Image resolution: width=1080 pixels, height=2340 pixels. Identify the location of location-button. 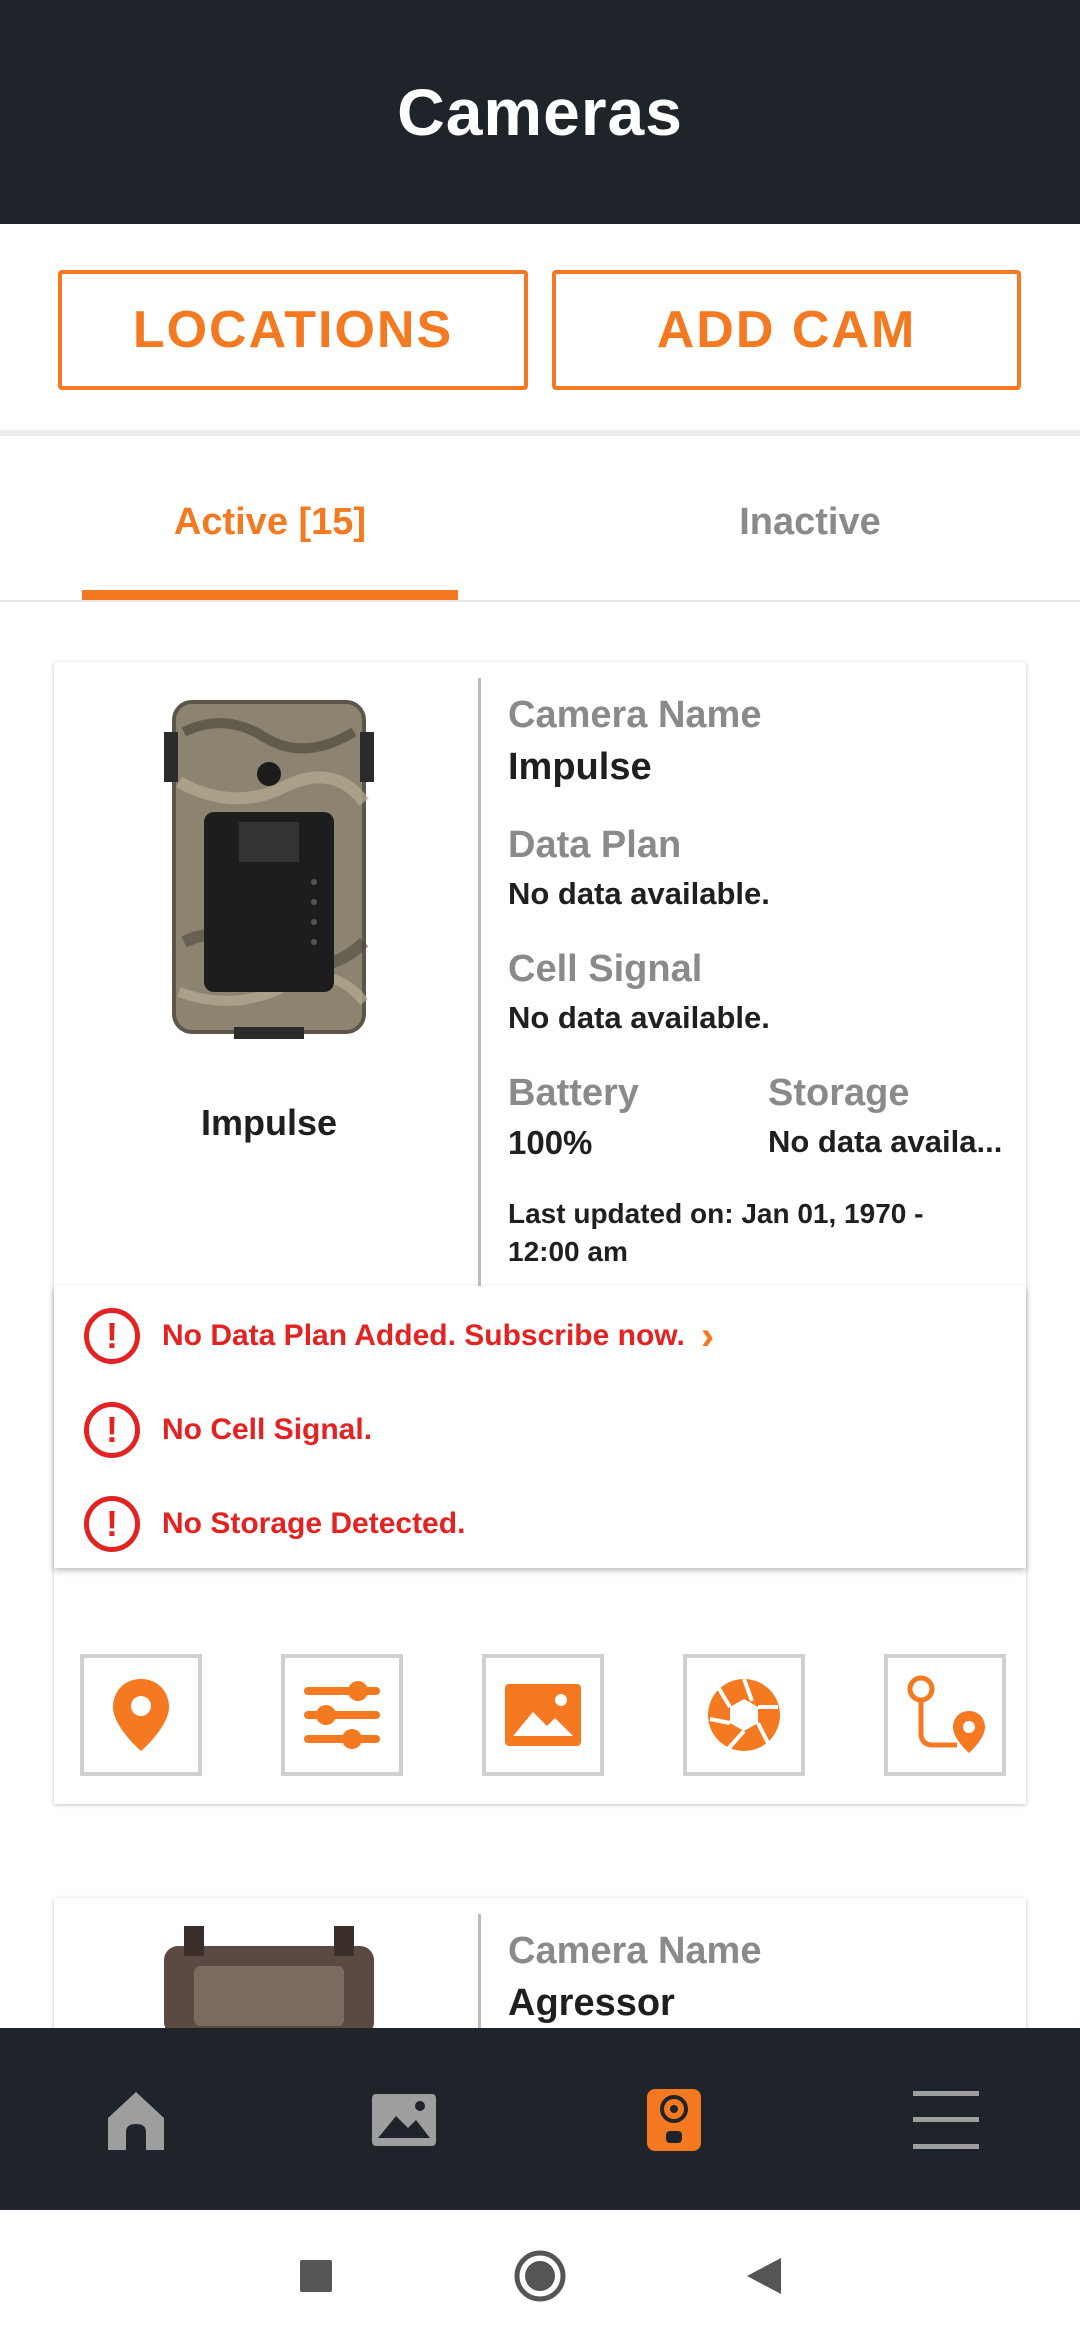
(141, 1715).